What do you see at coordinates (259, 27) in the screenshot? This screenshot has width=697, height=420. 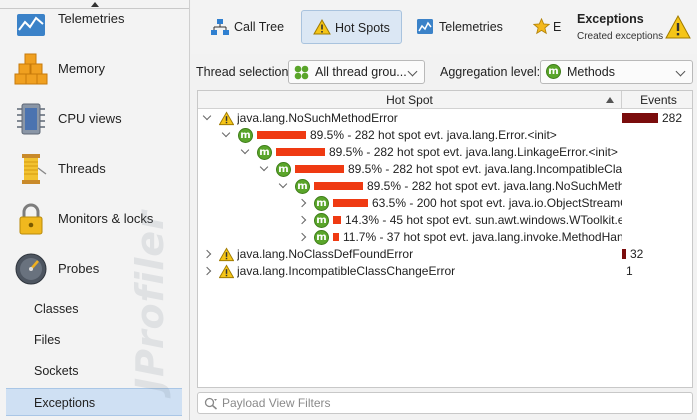 I see `call-tree-label: Call Tree` at bounding box center [259, 27].